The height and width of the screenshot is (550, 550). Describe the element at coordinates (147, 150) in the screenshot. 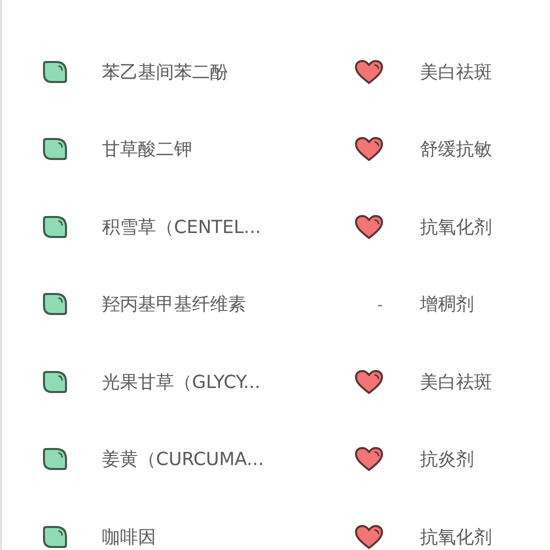

I see `ingredient-name: 甘草酸二钾` at that location.